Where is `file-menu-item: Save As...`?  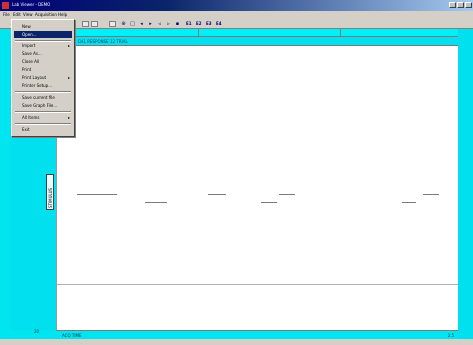 file-menu-item: Save As... is located at coordinates (43, 53).